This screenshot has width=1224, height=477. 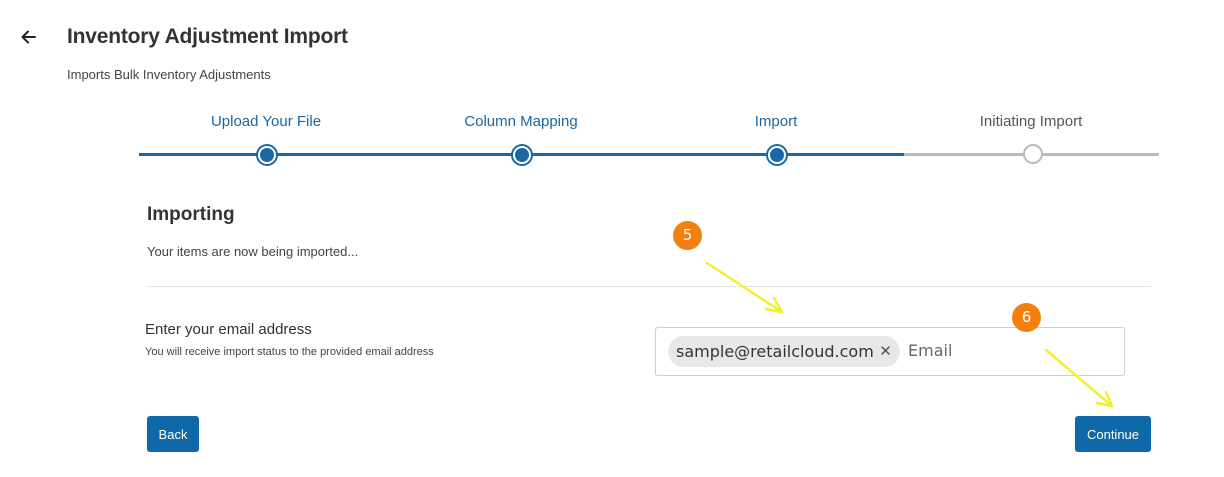 What do you see at coordinates (266, 121) in the screenshot?
I see `step-upload-your-file: Upload Your File` at bounding box center [266, 121].